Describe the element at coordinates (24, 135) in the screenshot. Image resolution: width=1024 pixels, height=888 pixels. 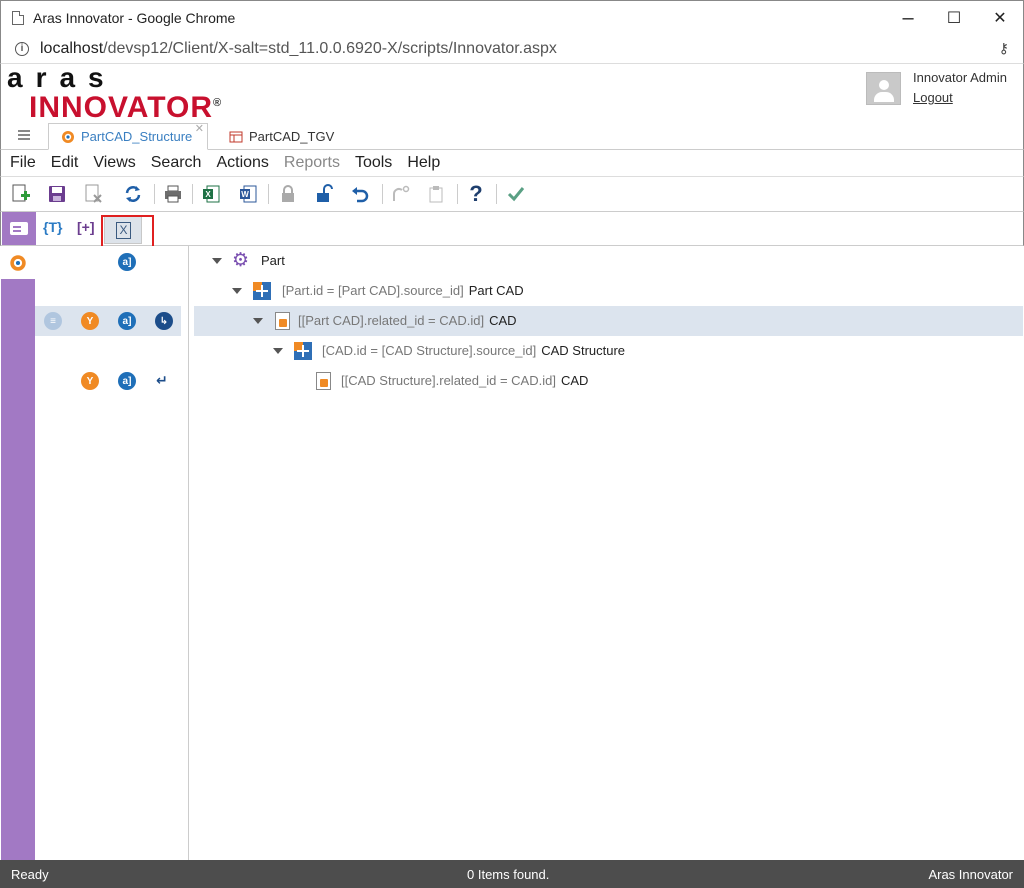
I see `hamburger-menu-icon` at that location.